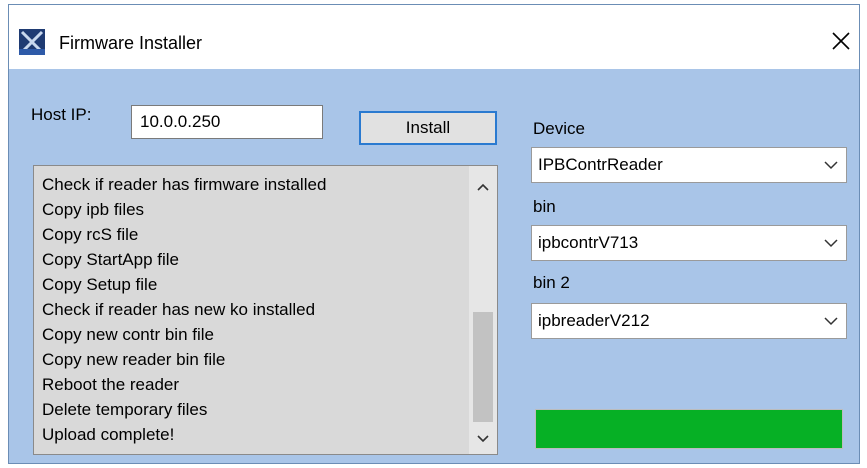 The width and height of the screenshot is (867, 468). Describe the element at coordinates (588, 242) in the screenshot. I see `bin-select-value: ipbcontrV713` at that location.